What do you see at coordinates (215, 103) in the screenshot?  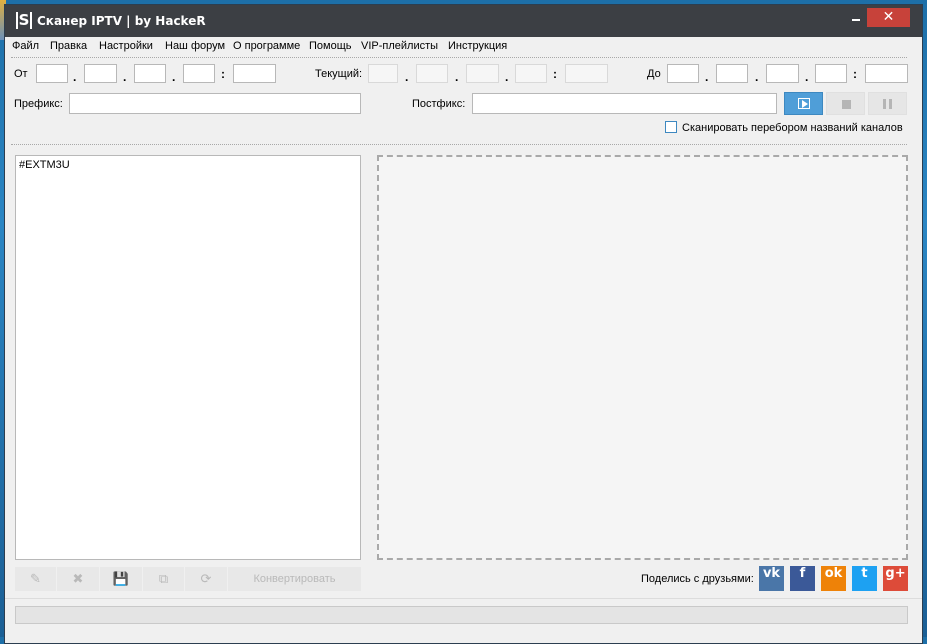 I see `prefix-input` at bounding box center [215, 103].